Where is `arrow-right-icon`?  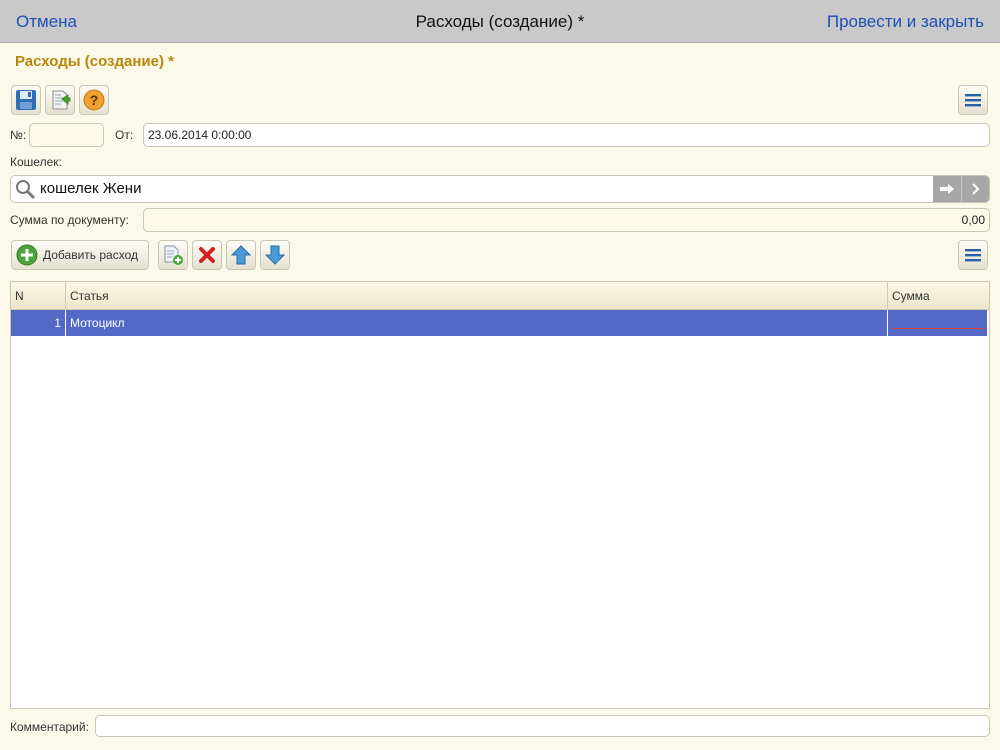 arrow-right-icon is located at coordinates (947, 189).